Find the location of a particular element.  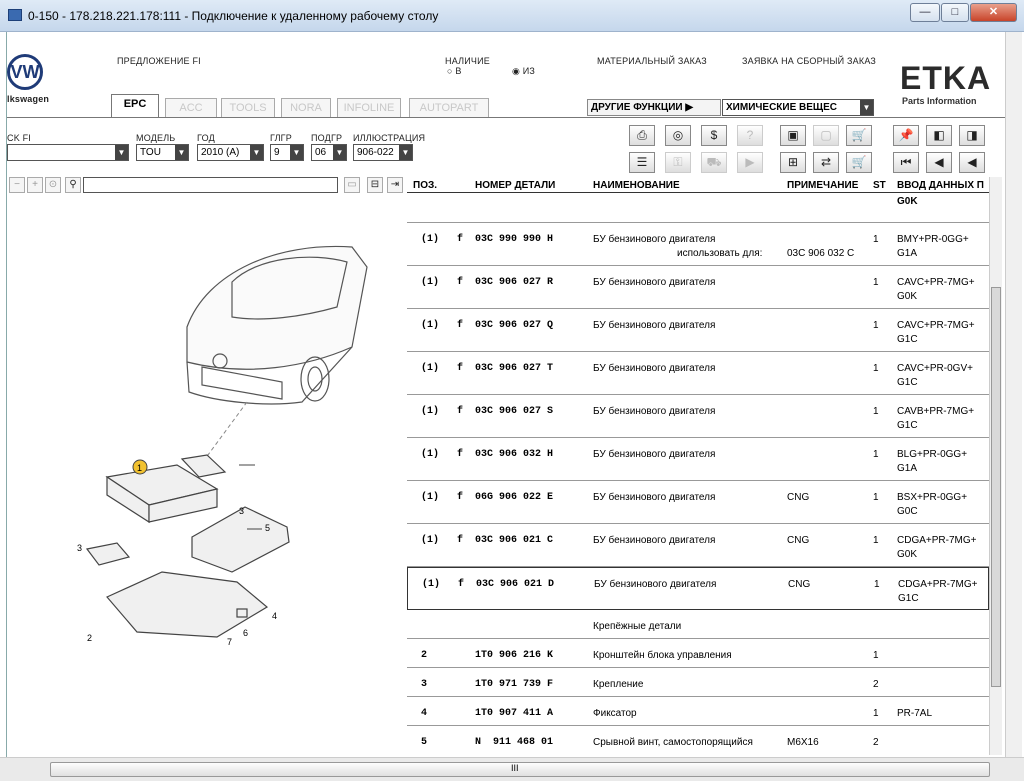

help-icon: ? is located at coordinates (750, 135).